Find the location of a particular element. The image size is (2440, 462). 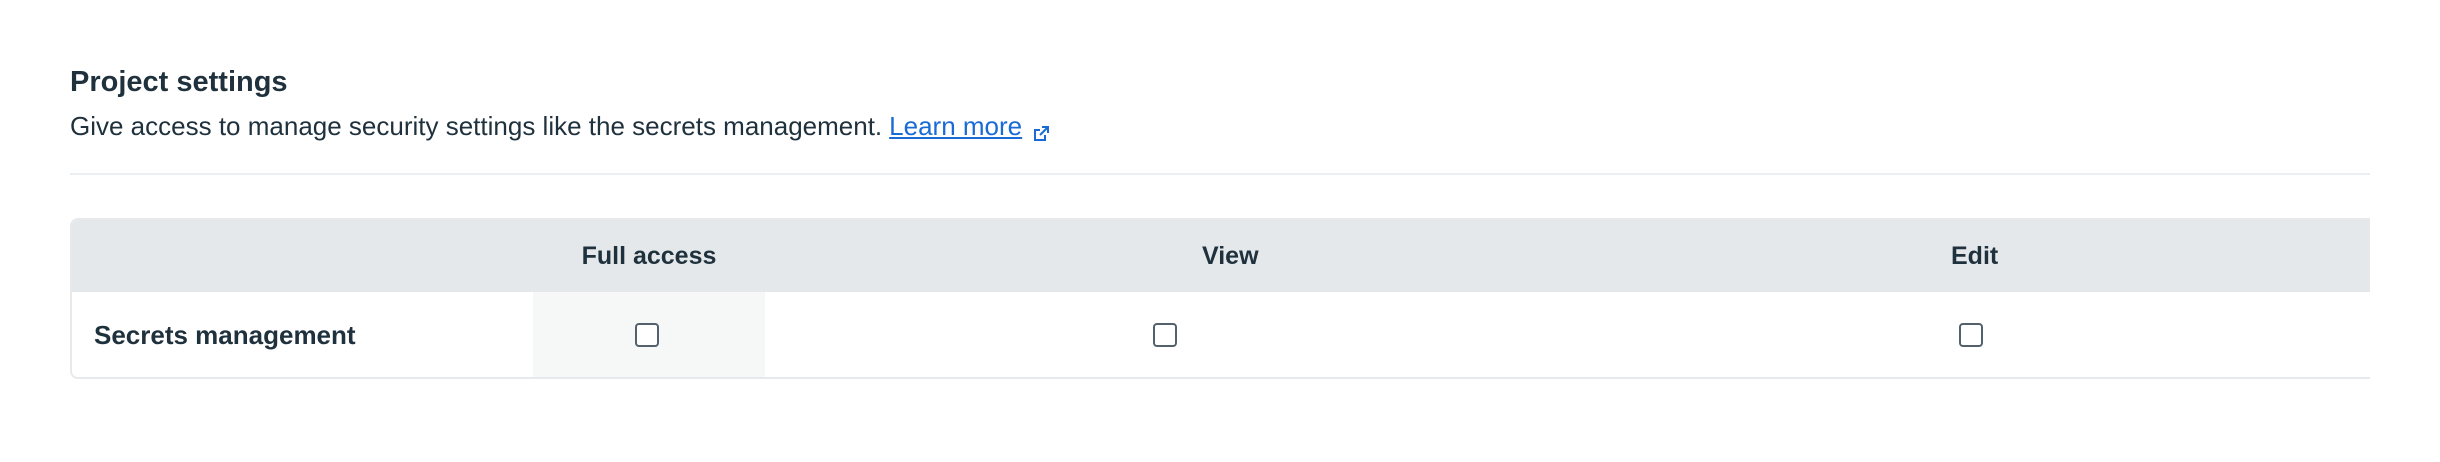

column-header-view: View is located at coordinates (1230, 256).